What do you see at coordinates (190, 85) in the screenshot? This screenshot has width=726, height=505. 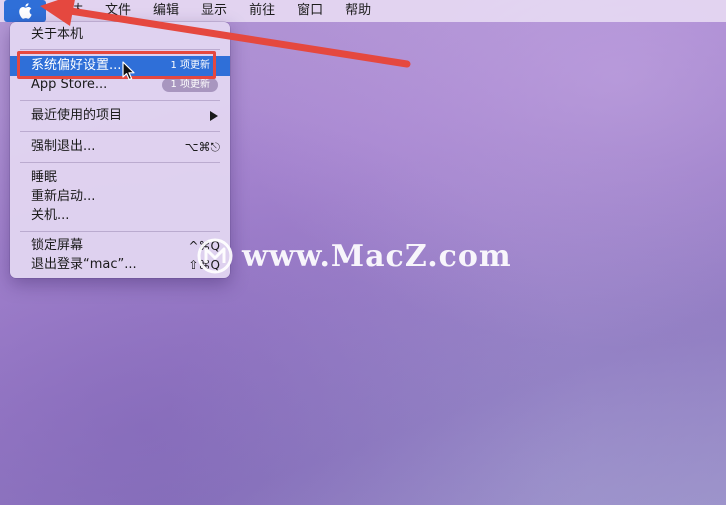 I see `update-badge: 1 项更新` at bounding box center [190, 85].